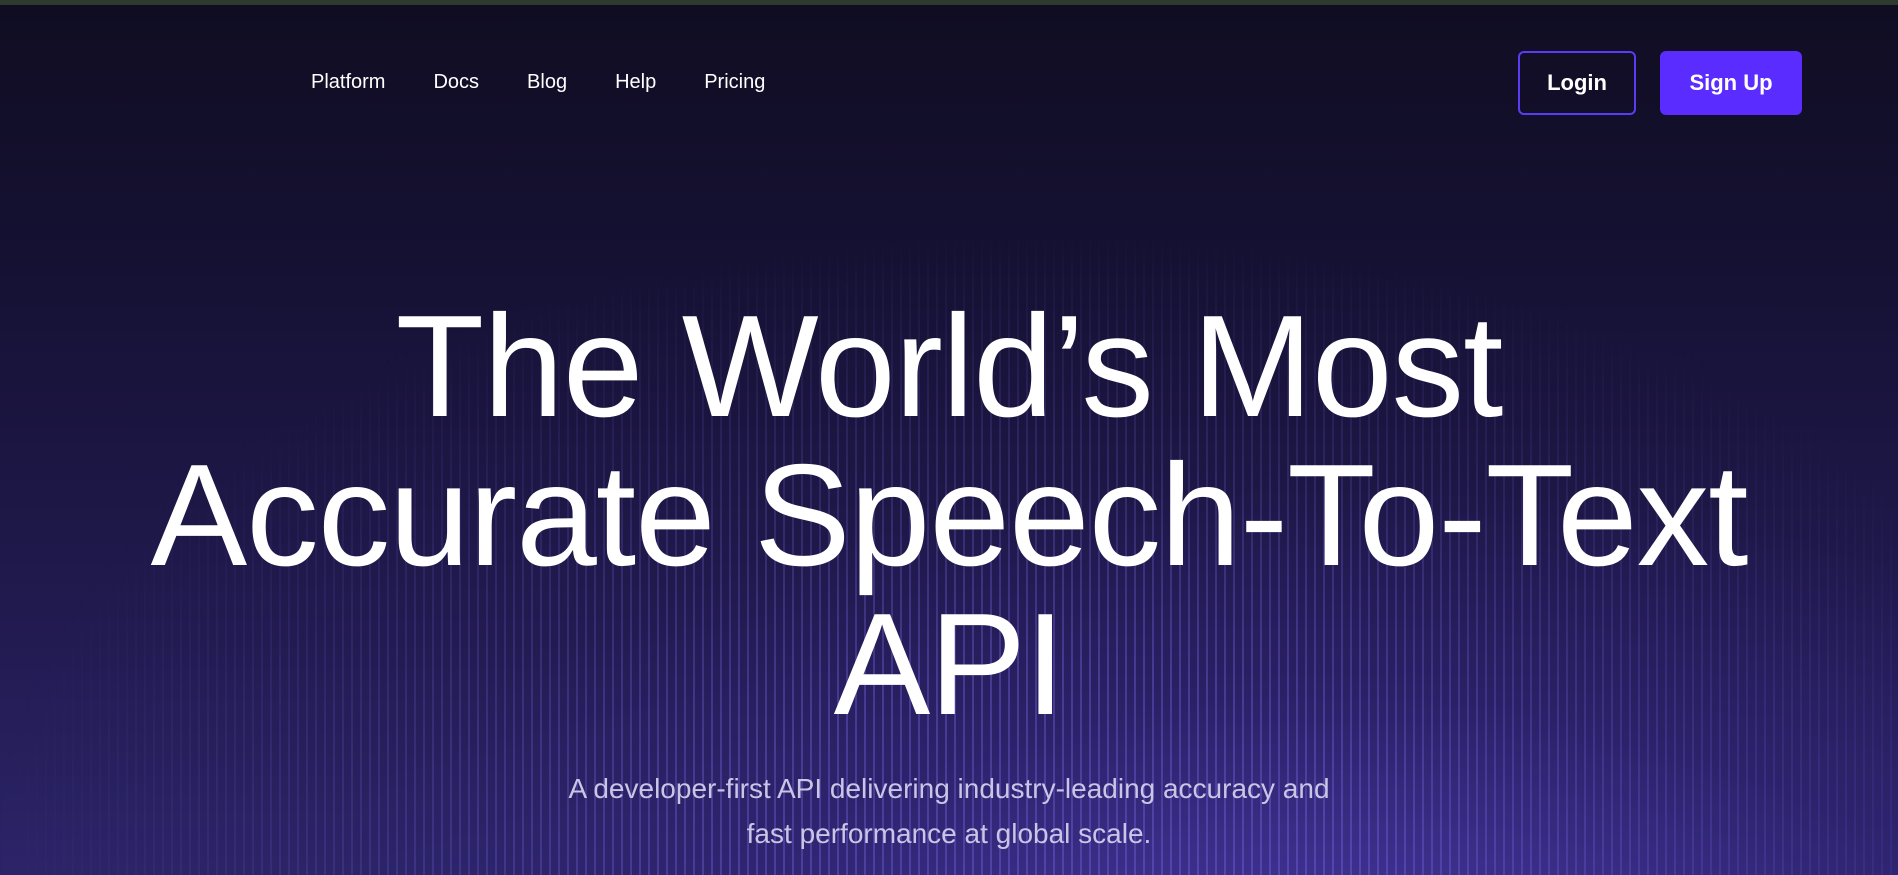 This screenshot has height=875, width=1898. What do you see at coordinates (1577, 83) in the screenshot?
I see `login-button: Login` at bounding box center [1577, 83].